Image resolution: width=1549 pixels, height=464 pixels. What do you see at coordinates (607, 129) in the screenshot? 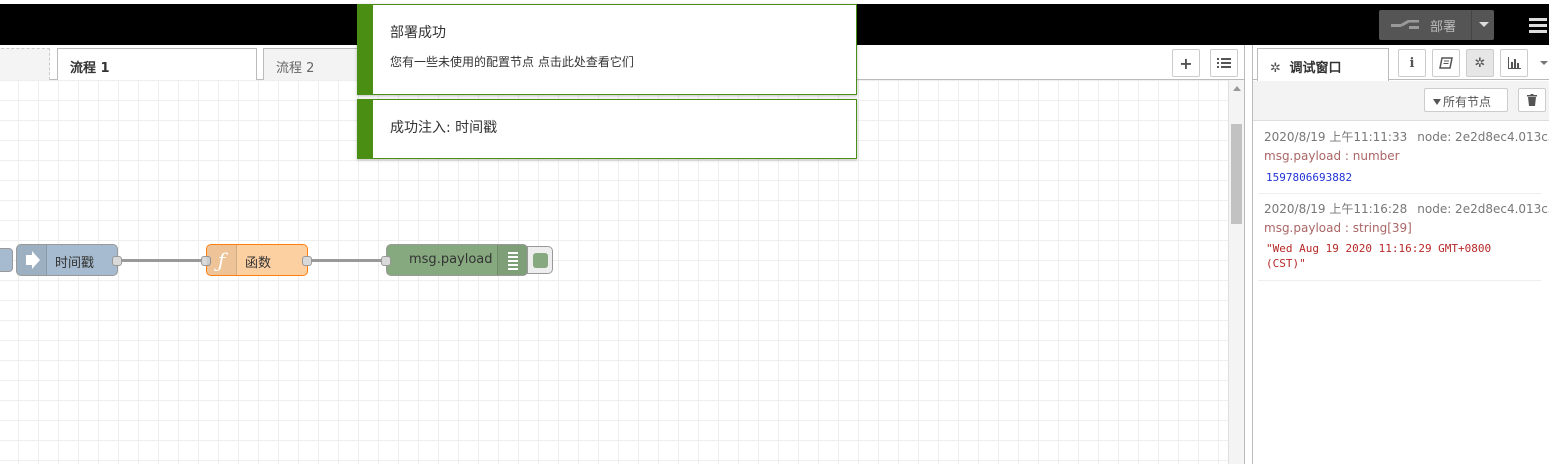
I see `inject-success-notification: 成功注入: 时间戳` at bounding box center [607, 129].